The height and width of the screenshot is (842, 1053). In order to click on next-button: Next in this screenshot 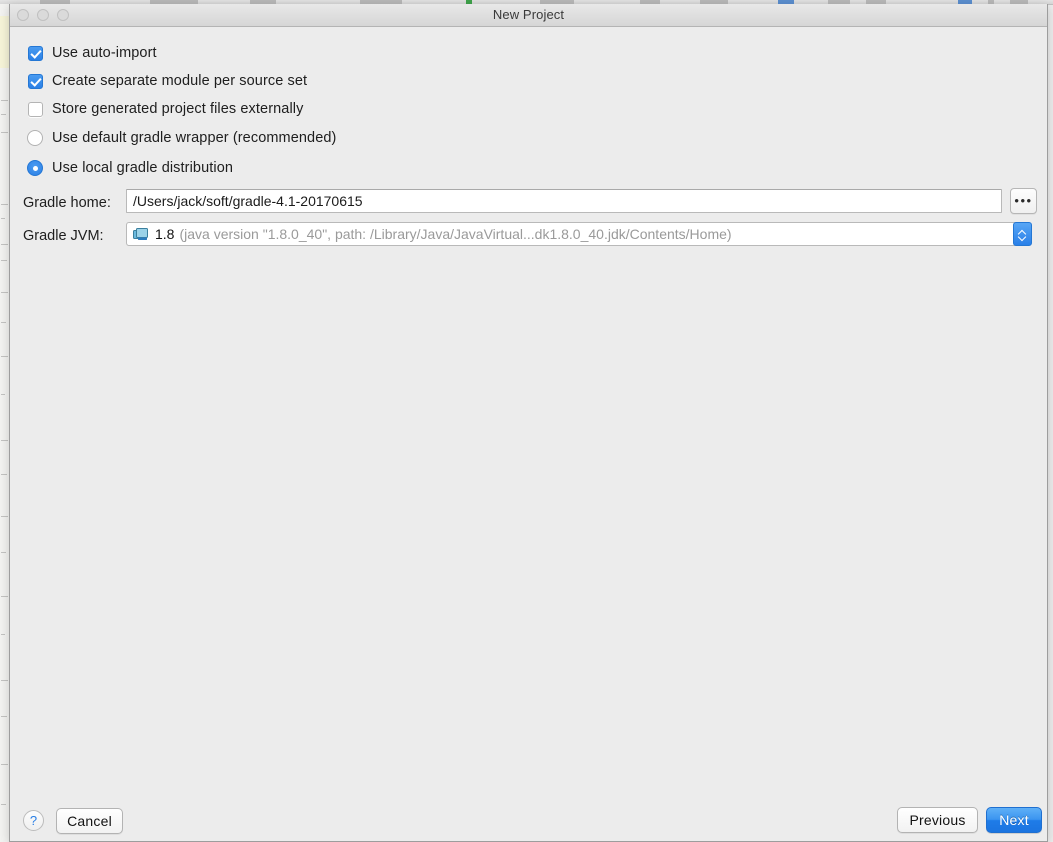, I will do `click(1014, 820)`.